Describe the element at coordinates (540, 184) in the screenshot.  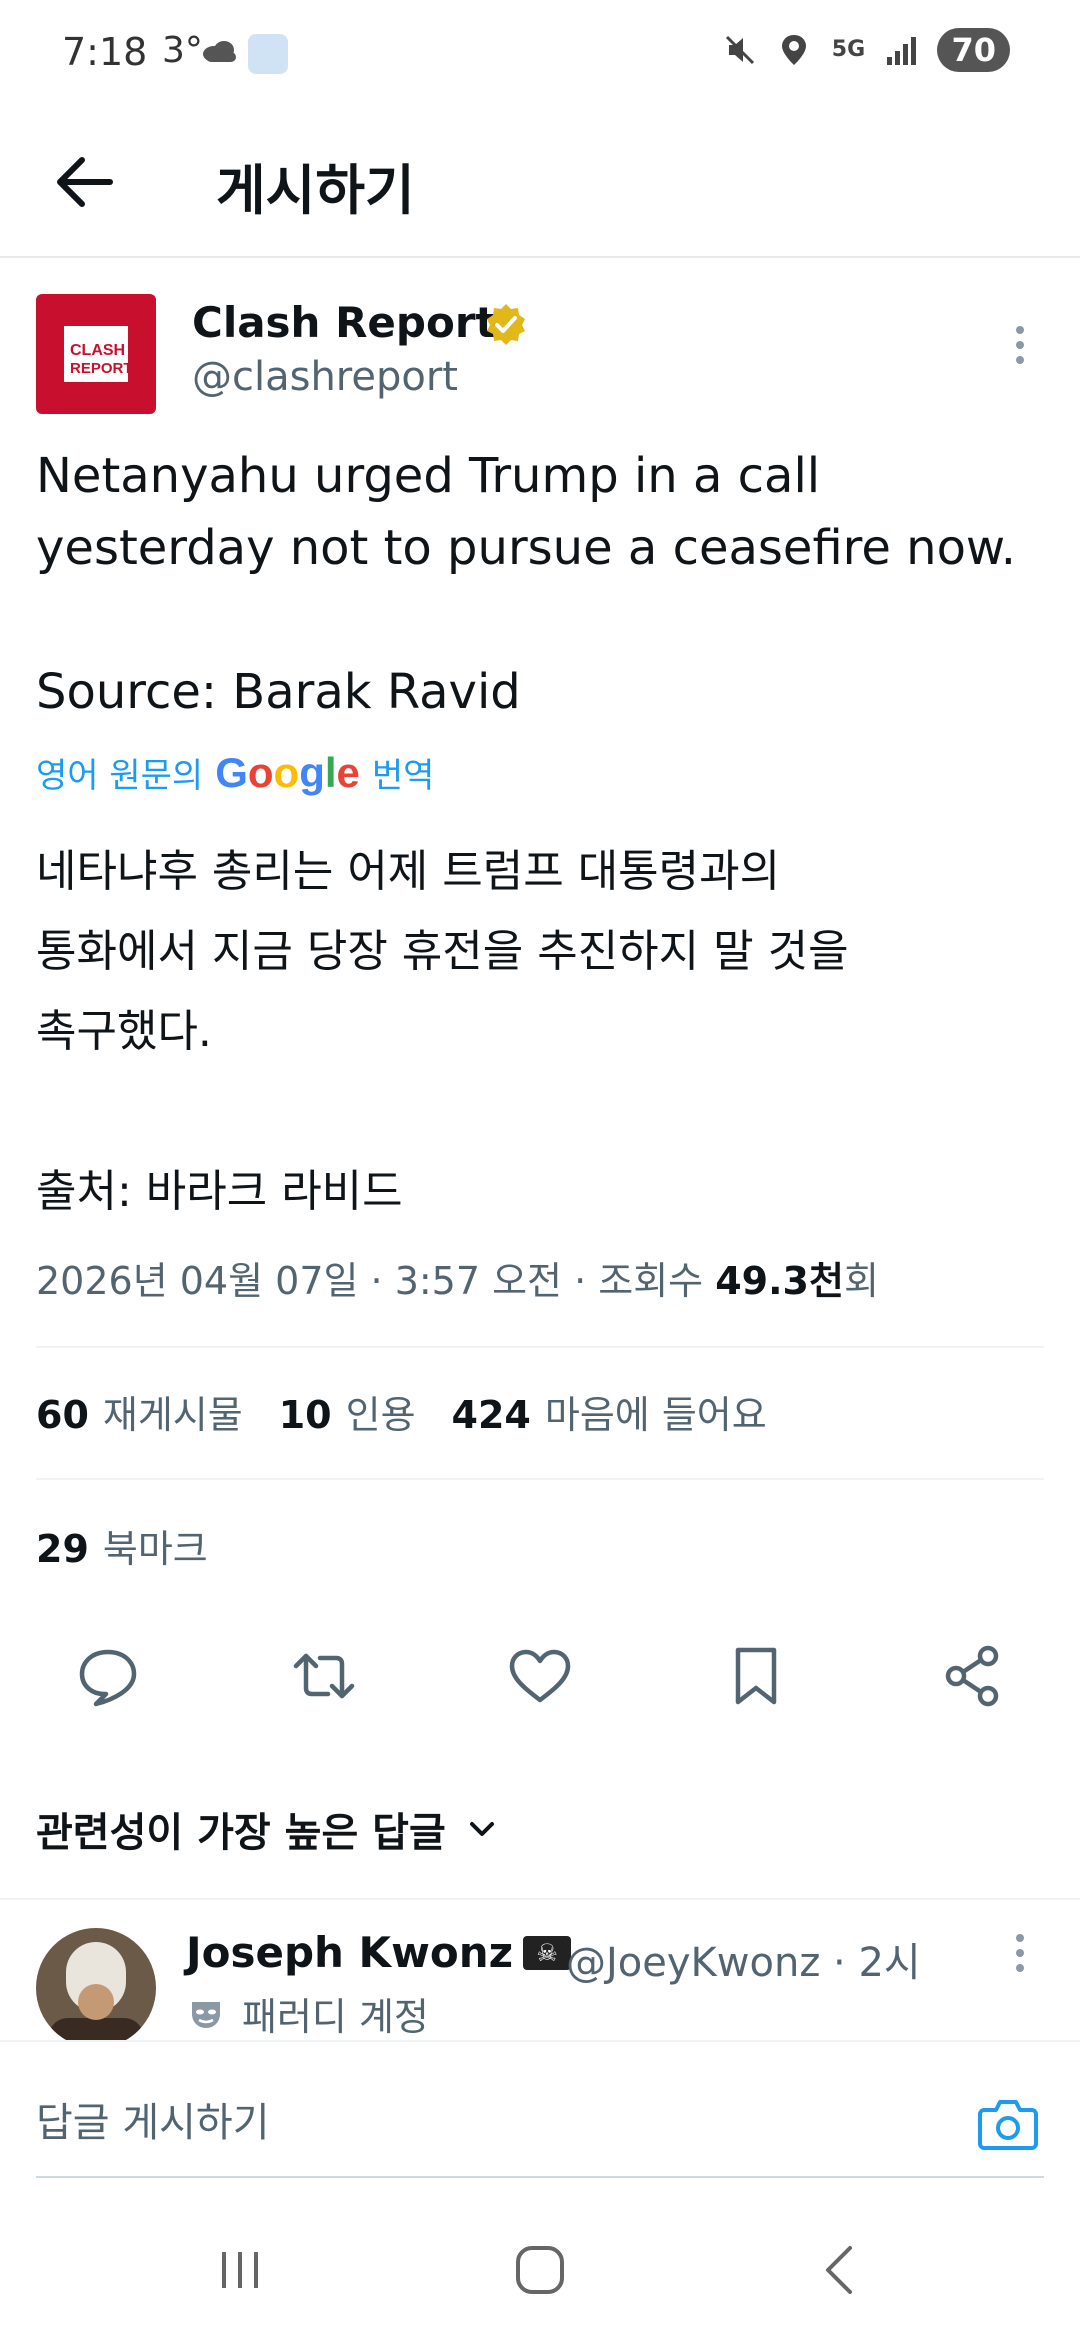
I see `app-header: 게시하기` at that location.